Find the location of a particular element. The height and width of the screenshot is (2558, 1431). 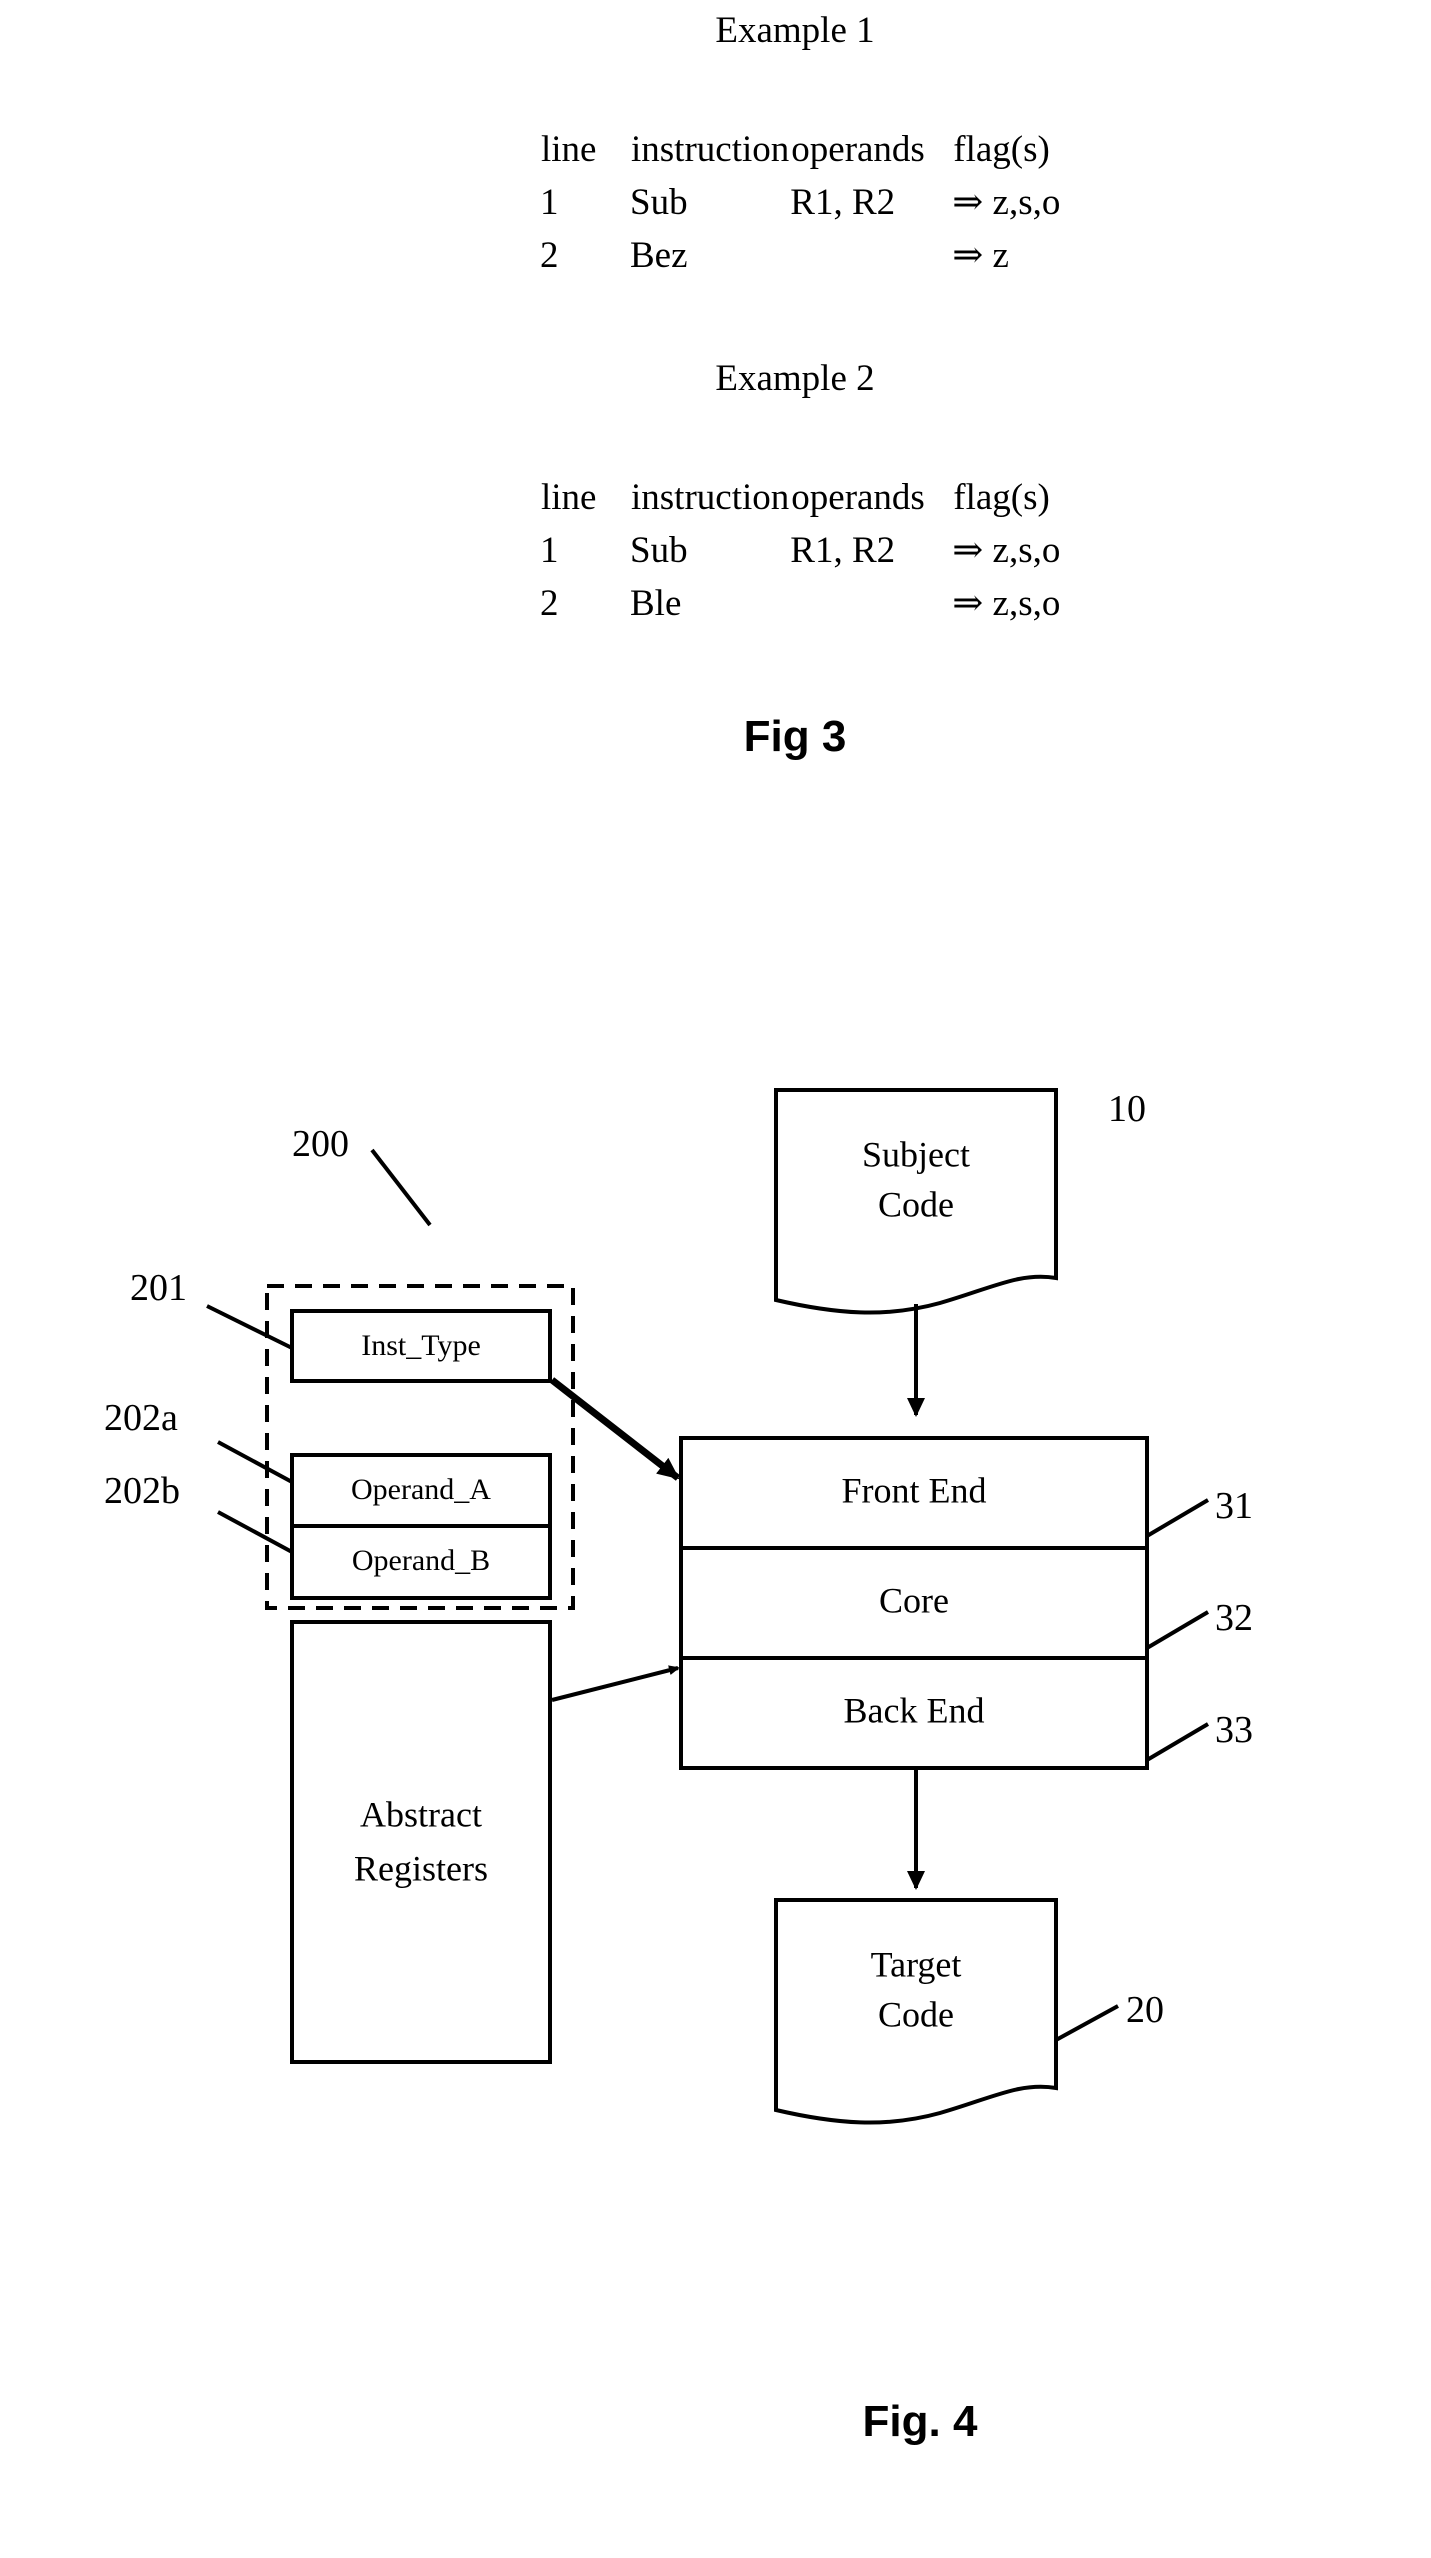

core-label: Core is located at coordinates (914, 1600).